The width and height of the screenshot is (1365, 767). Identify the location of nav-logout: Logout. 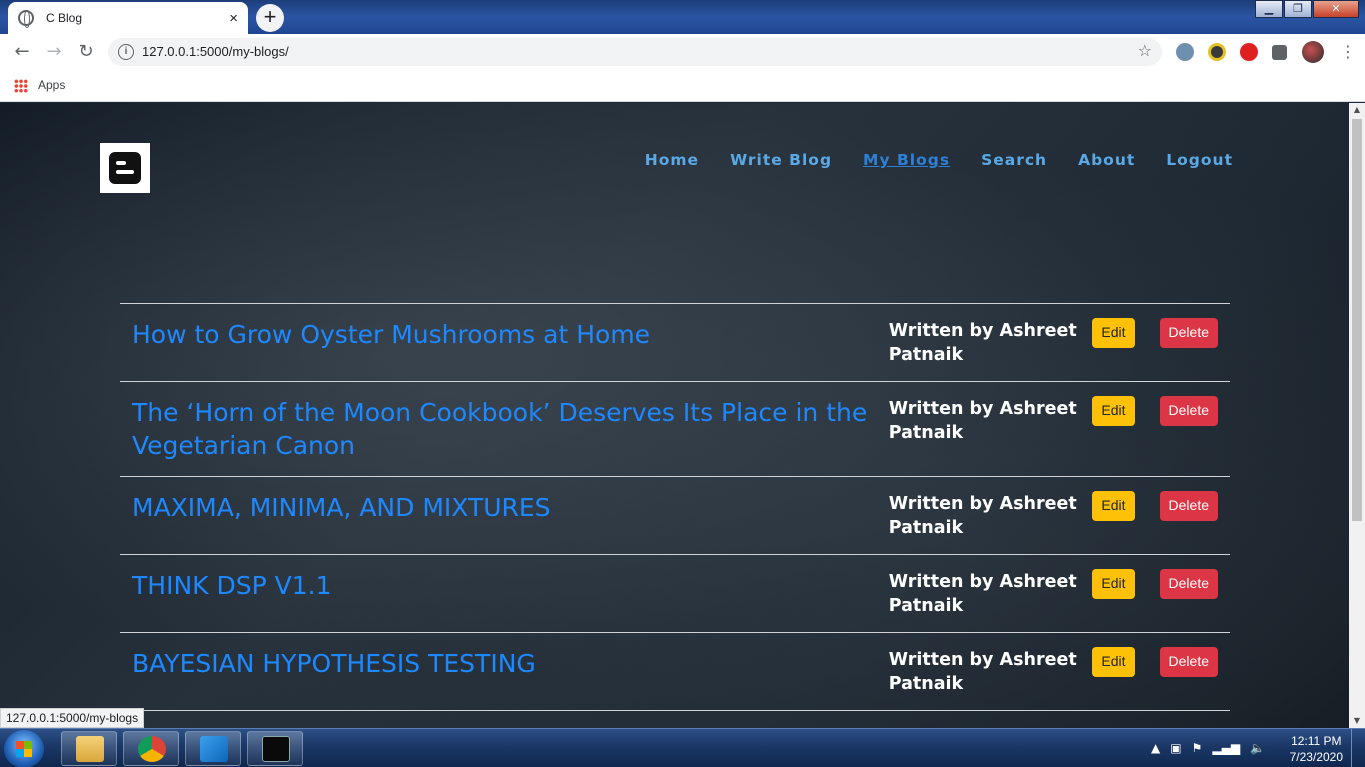
(1199, 160).